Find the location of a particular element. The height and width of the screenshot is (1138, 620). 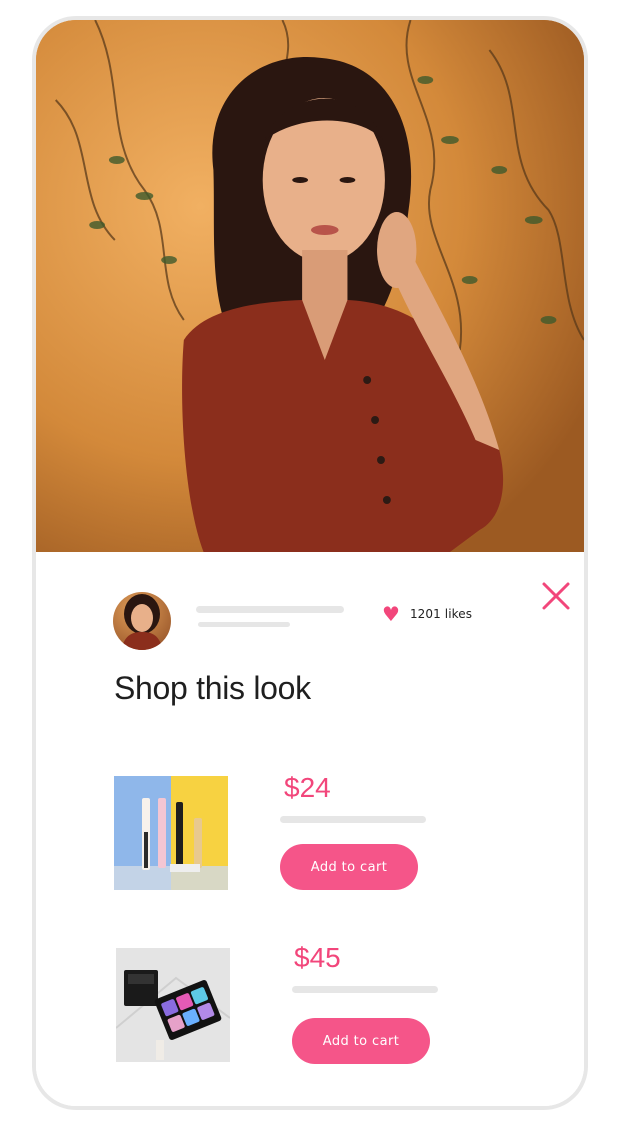

product-price: $24 is located at coordinates (307, 787).